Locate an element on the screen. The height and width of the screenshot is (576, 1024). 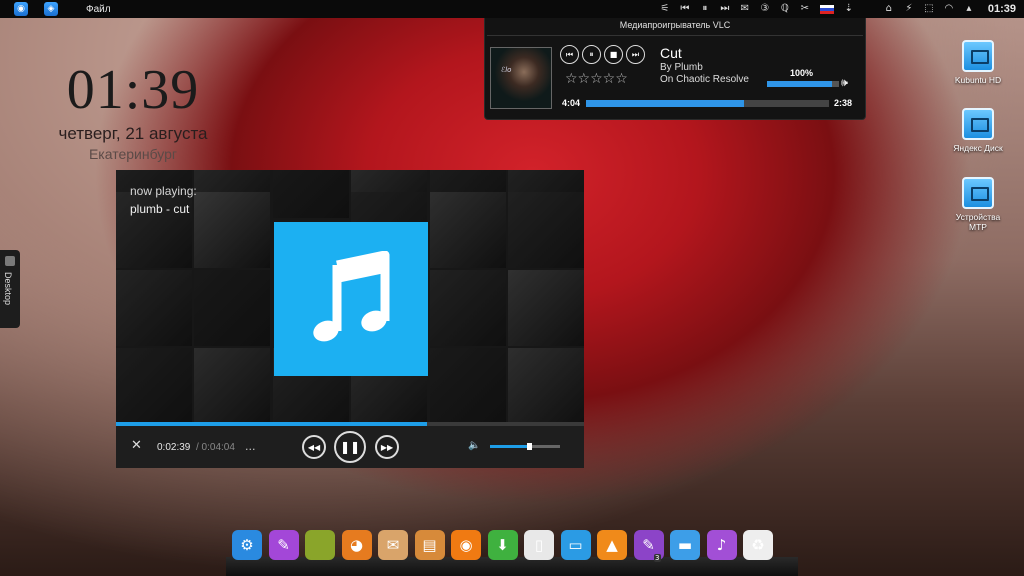
dock-text-icon: ▯ is located at coordinates (539, 545).